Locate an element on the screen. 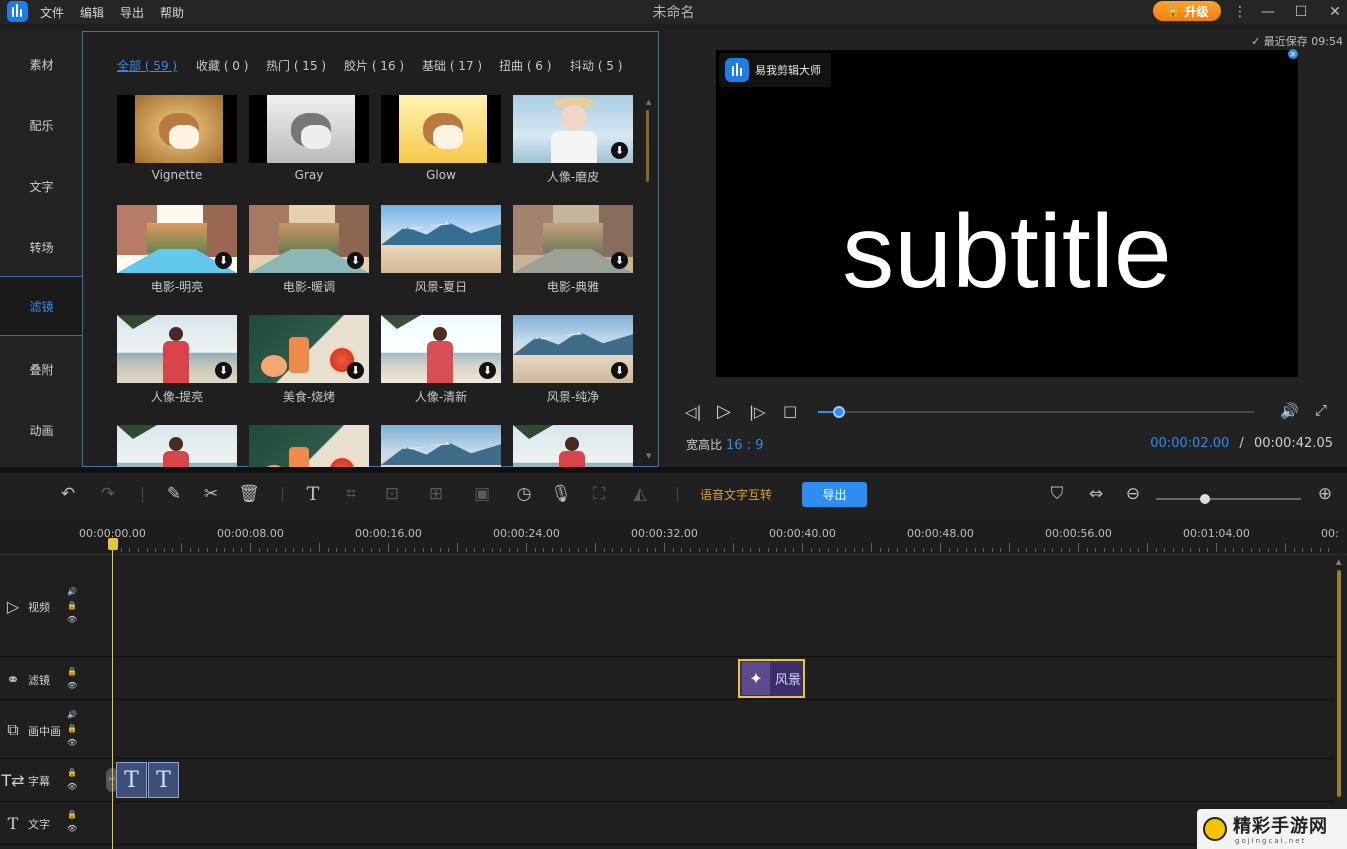 This screenshot has width=1347, height=849. track-subtitle: T⇄ 字幕 🔒 👁 is located at coordinates (667, 780).